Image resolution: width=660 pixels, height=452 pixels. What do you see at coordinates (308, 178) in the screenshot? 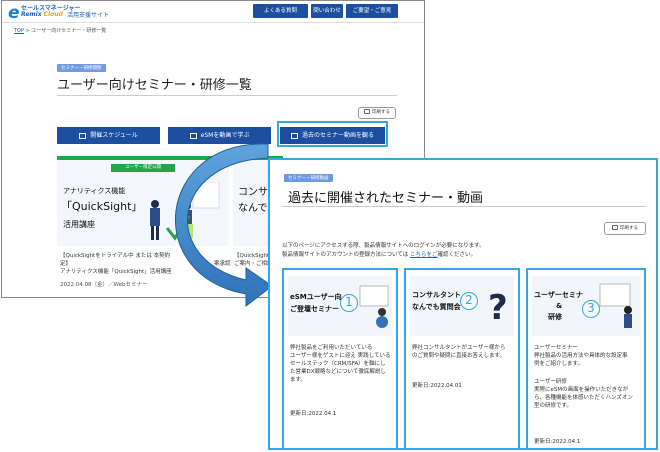
I see `video-tag: セミナー・研修動画` at bounding box center [308, 178].